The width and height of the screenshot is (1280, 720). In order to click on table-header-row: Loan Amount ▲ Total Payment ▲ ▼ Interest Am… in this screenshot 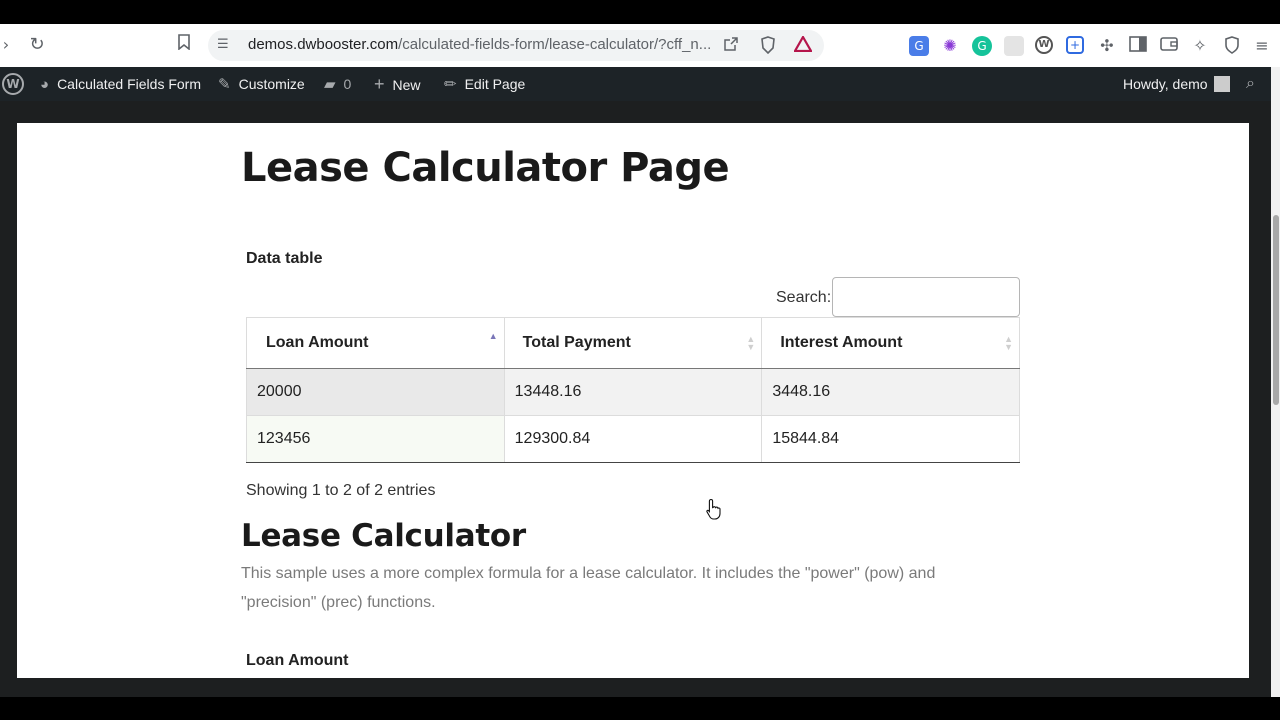, I will do `click(633, 343)`.